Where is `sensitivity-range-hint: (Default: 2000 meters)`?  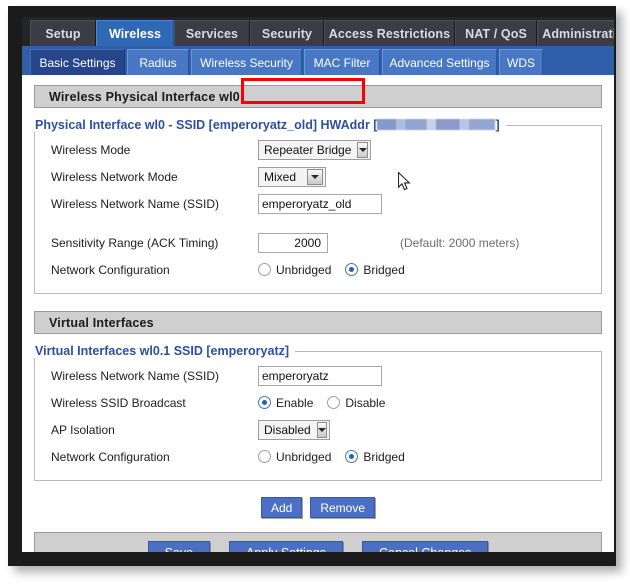 sensitivity-range-hint: (Default: 2000 meters) is located at coordinates (460, 242).